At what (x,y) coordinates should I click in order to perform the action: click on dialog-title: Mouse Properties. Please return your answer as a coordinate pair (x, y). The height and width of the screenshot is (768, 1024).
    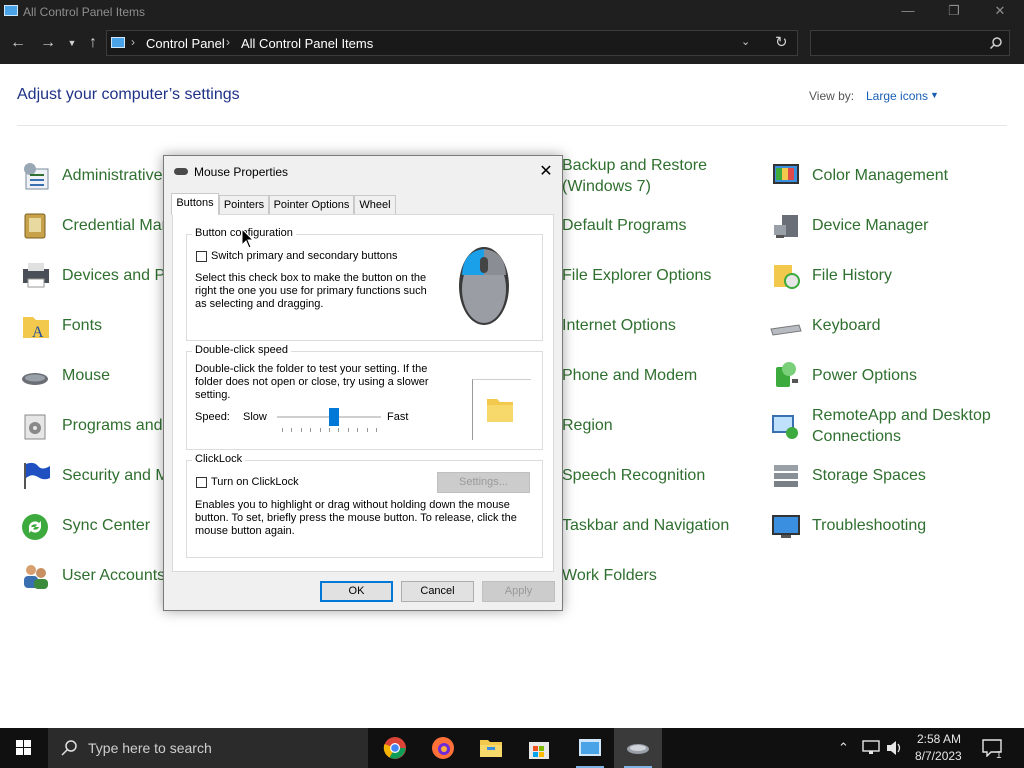
    Looking at the image, I should click on (241, 172).